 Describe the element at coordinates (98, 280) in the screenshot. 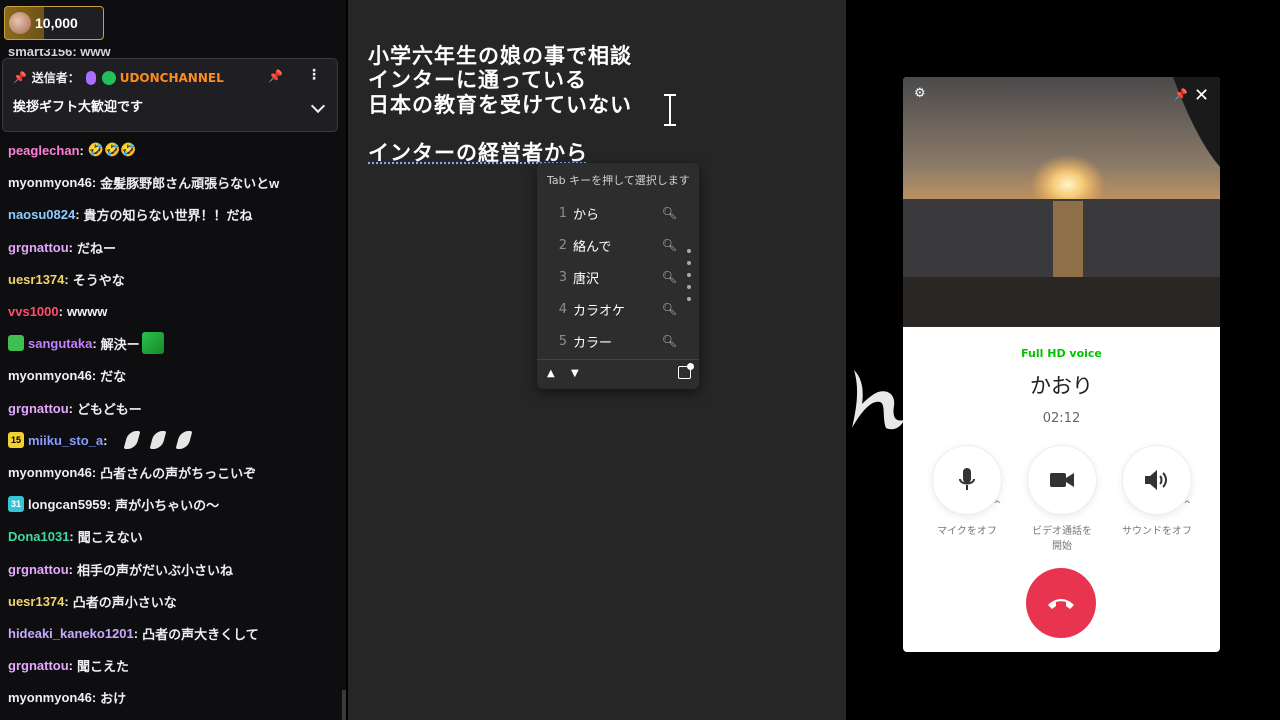

I see `chat-text: そうやな` at that location.